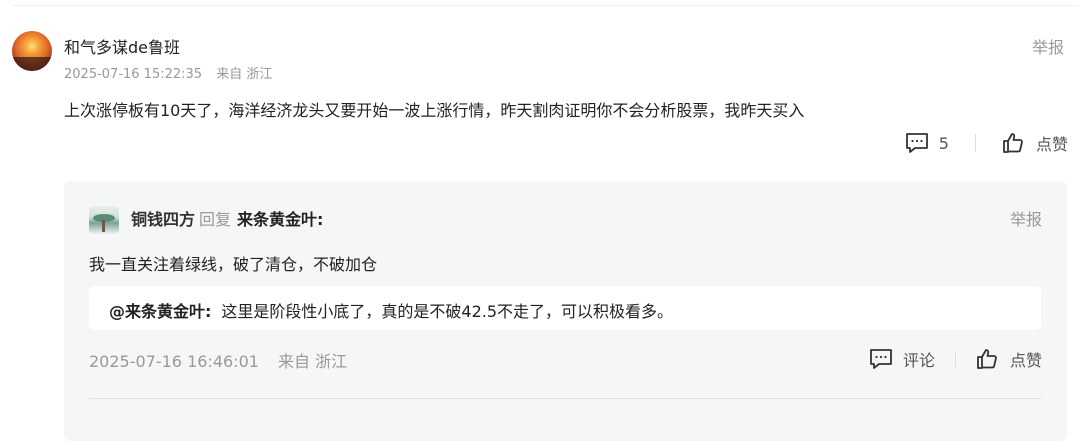  I want to click on like-button: 点赞, so click(1035, 143).